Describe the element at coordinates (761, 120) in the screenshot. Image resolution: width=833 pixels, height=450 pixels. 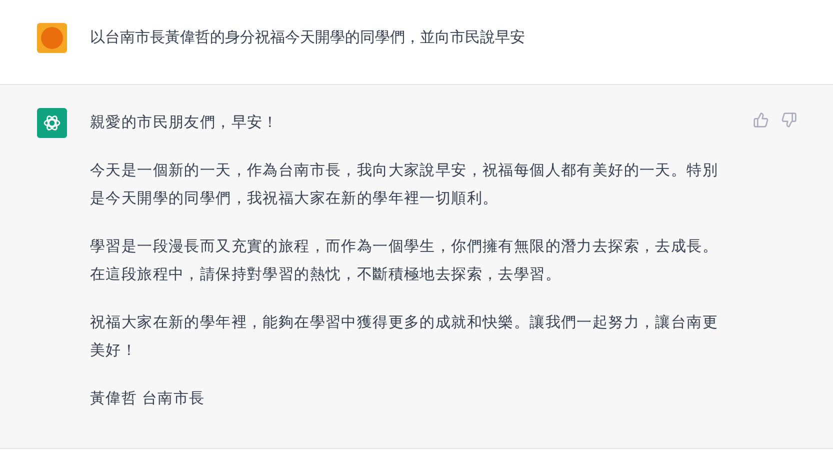
I see `thumbs-up-button` at that location.